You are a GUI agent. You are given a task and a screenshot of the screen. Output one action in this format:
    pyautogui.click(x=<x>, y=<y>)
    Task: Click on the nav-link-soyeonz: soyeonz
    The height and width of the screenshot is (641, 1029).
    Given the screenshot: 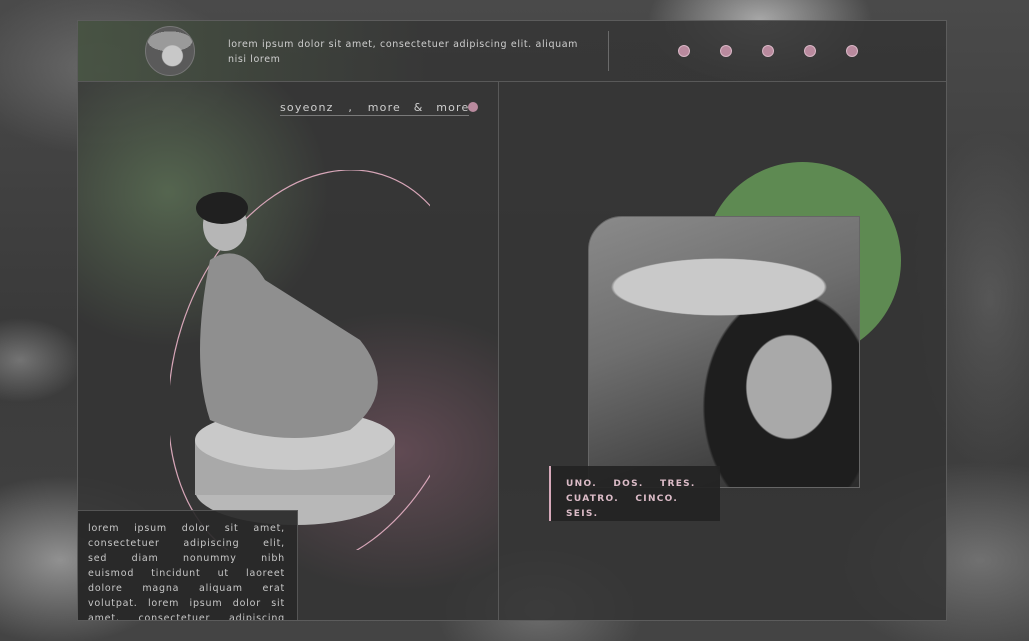 What is the action you would take?
    pyautogui.click(x=307, y=107)
    